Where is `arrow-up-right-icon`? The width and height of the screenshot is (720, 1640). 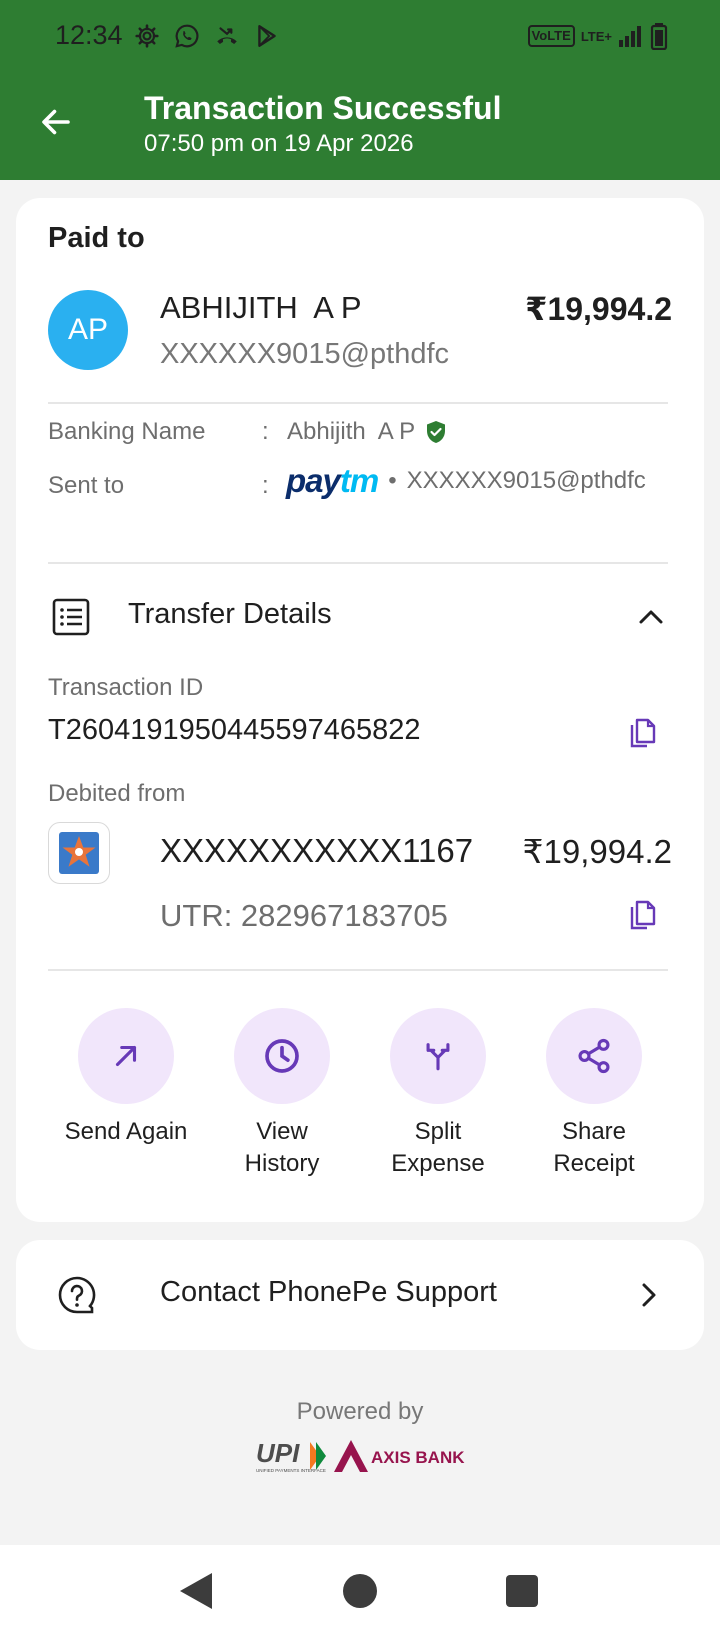 arrow-up-right-icon is located at coordinates (126, 1056).